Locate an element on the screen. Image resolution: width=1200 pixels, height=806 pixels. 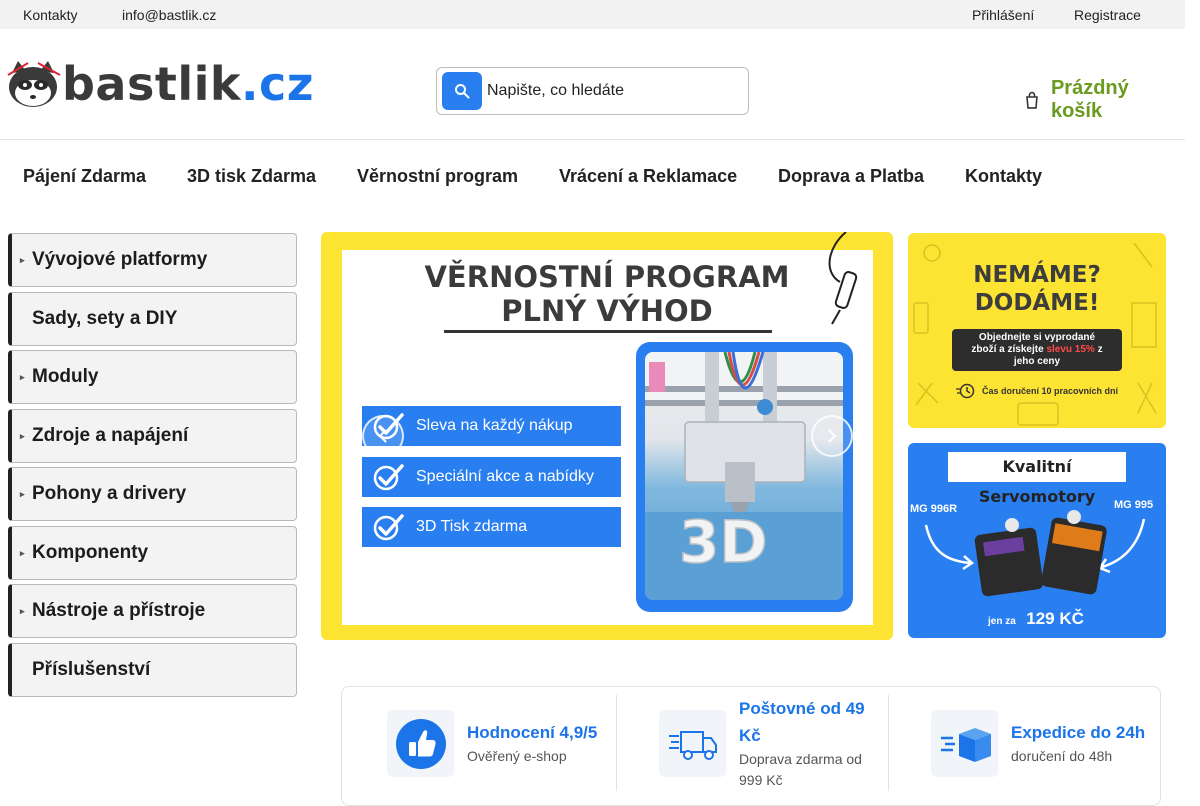
hero-benefit-deals: Speciální akce a nabídky is located at coordinates (491, 477).